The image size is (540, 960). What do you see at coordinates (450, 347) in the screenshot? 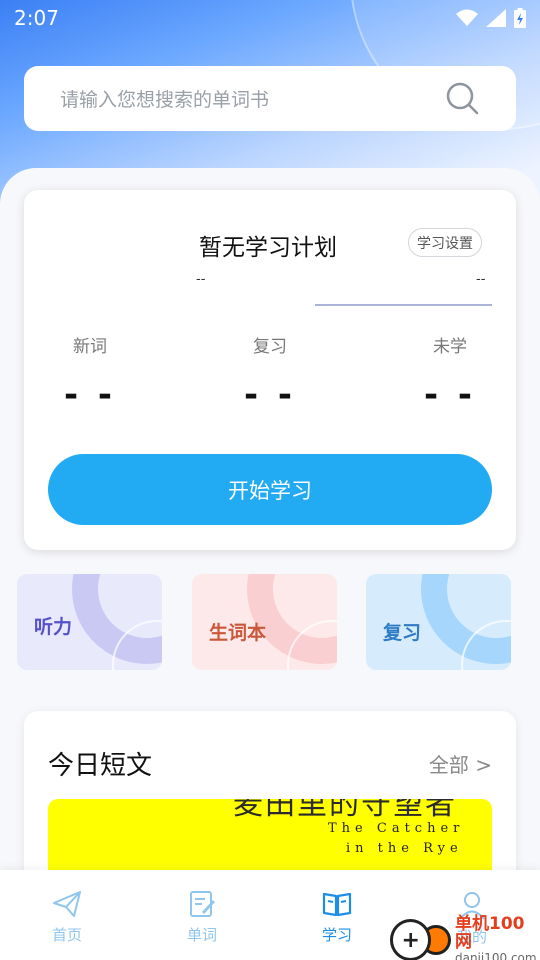
I see `stat-label: 未学` at bounding box center [450, 347].